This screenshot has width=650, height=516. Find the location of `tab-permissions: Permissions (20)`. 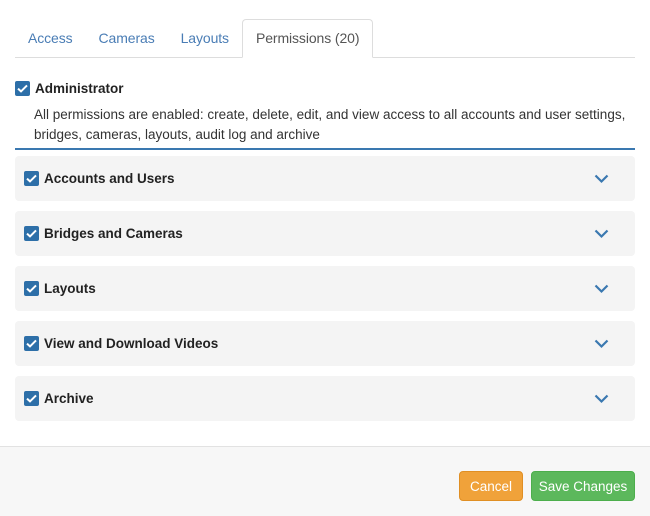

tab-permissions: Permissions (20) is located at coordinates (307, 38).